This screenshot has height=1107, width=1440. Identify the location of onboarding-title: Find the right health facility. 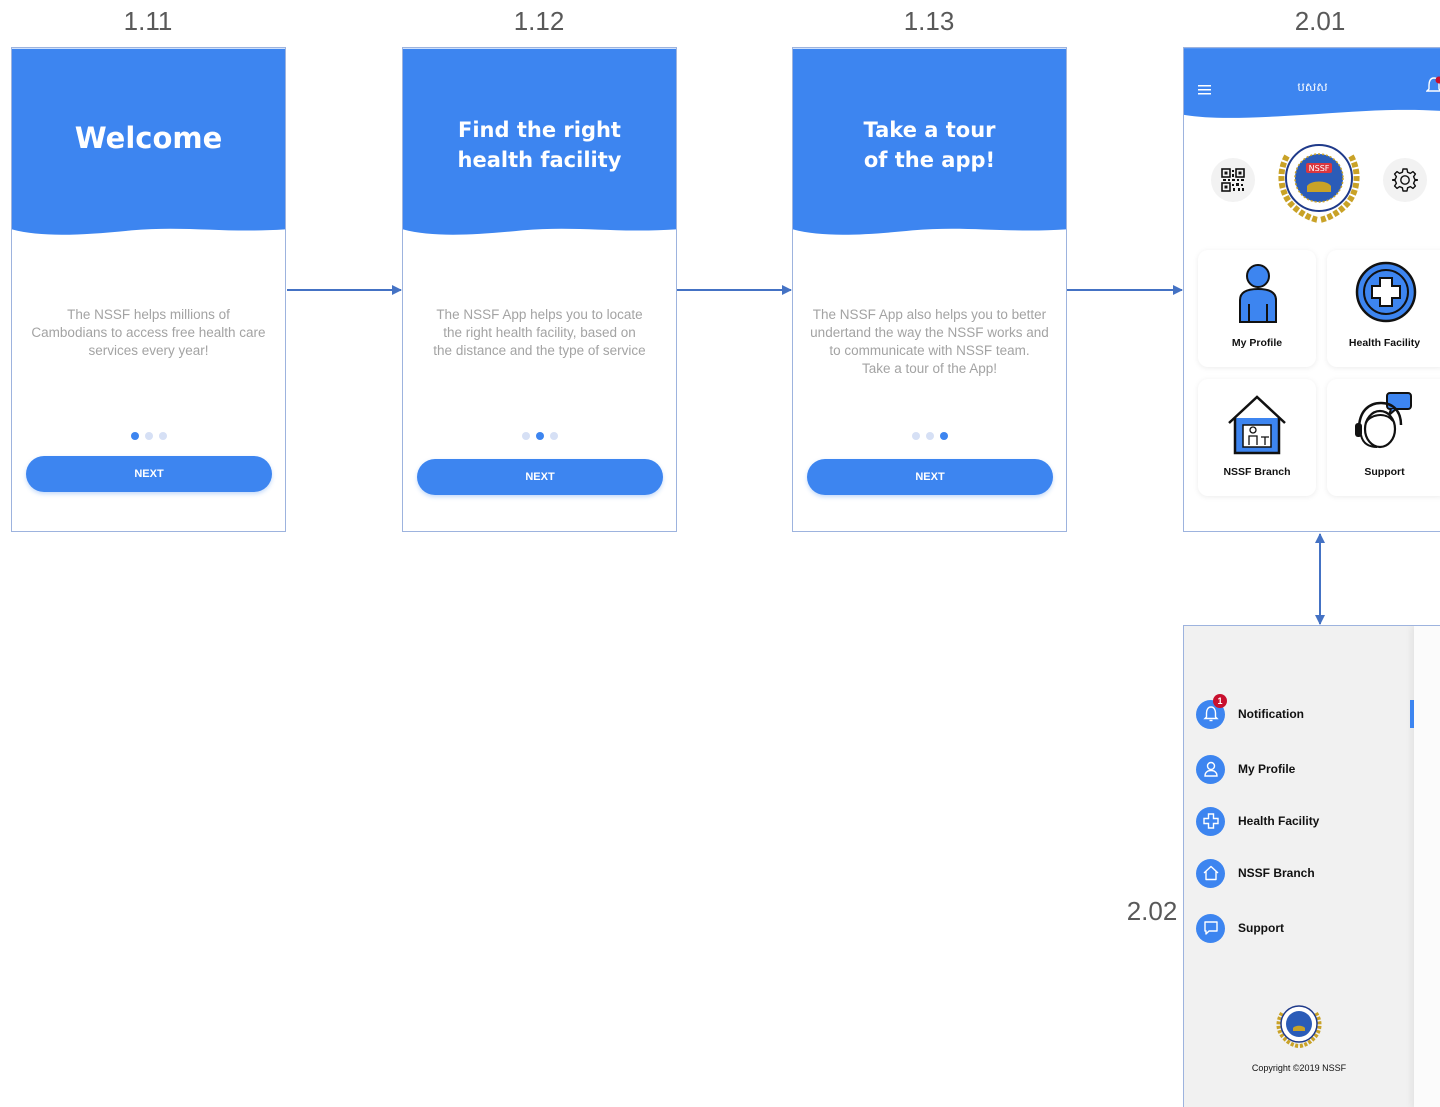
(539, 145).